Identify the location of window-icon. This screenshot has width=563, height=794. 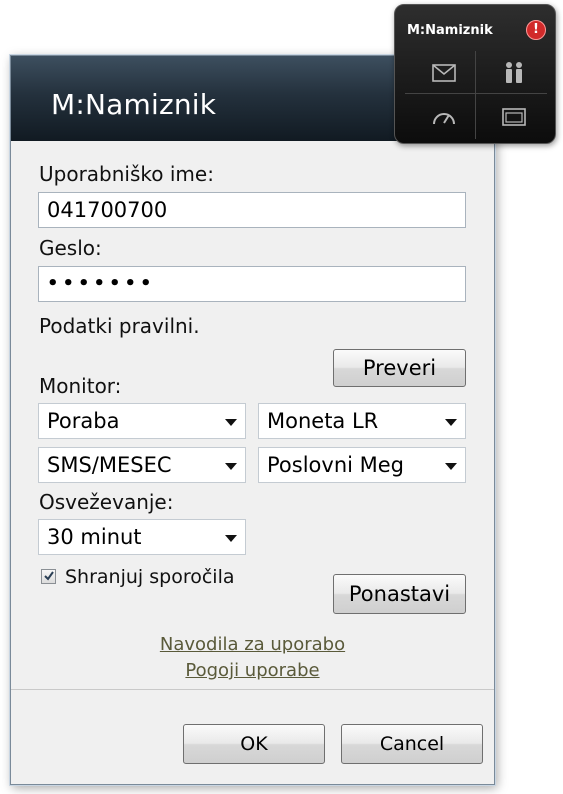
(514, 117).